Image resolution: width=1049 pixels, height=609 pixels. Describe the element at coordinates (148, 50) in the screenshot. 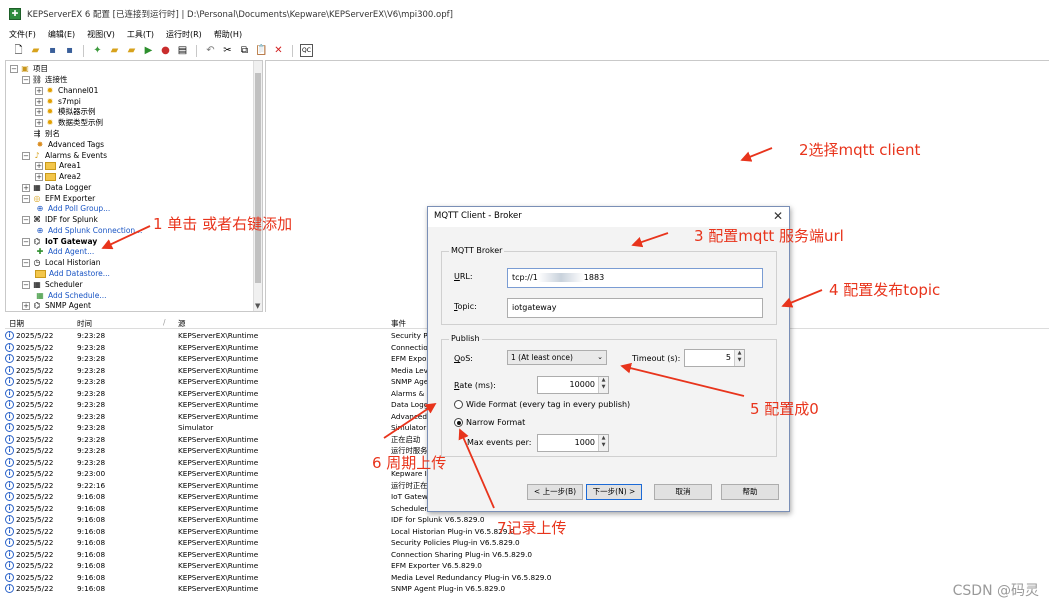

I see `play-icon: ▶` at that location.